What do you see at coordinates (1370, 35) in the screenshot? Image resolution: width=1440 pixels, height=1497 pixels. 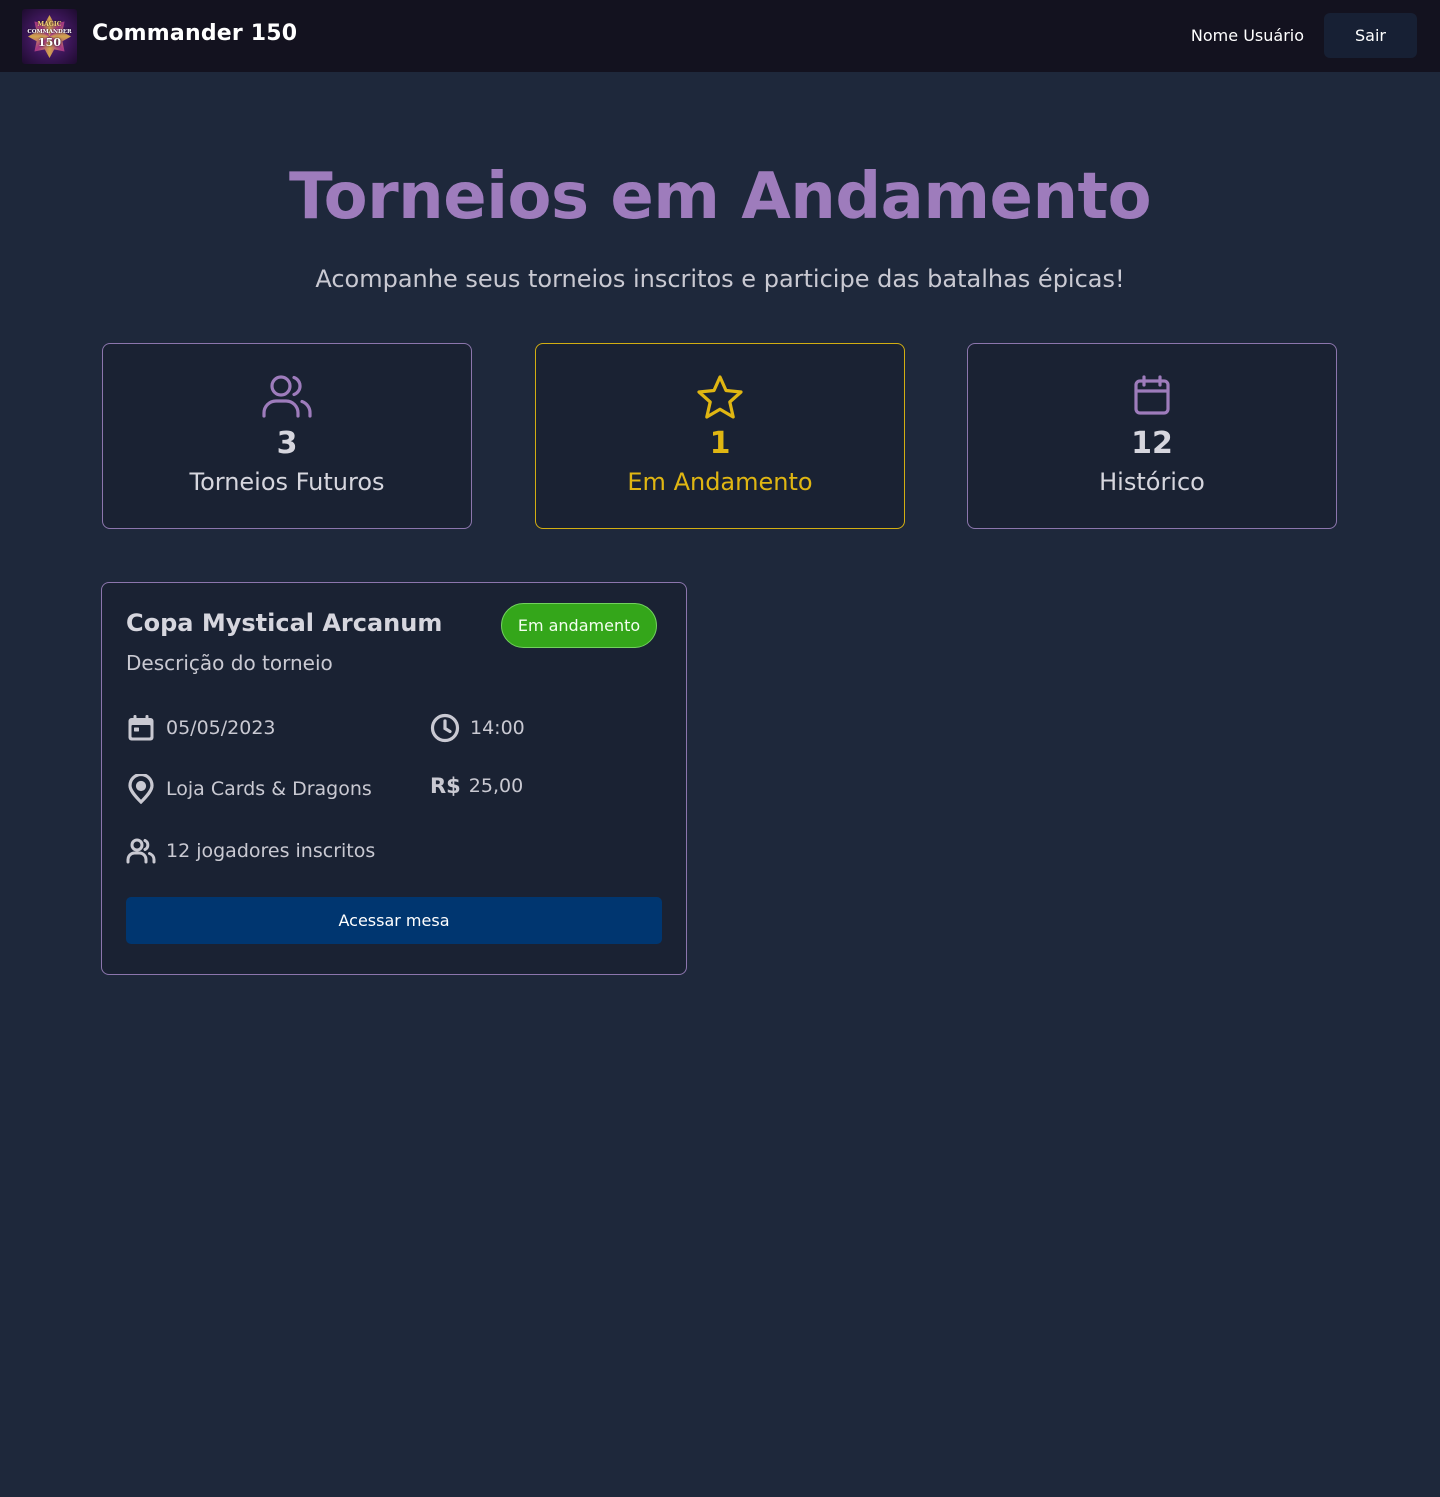 I see `logout-button: Sair` at bounding box center [1370, 35].